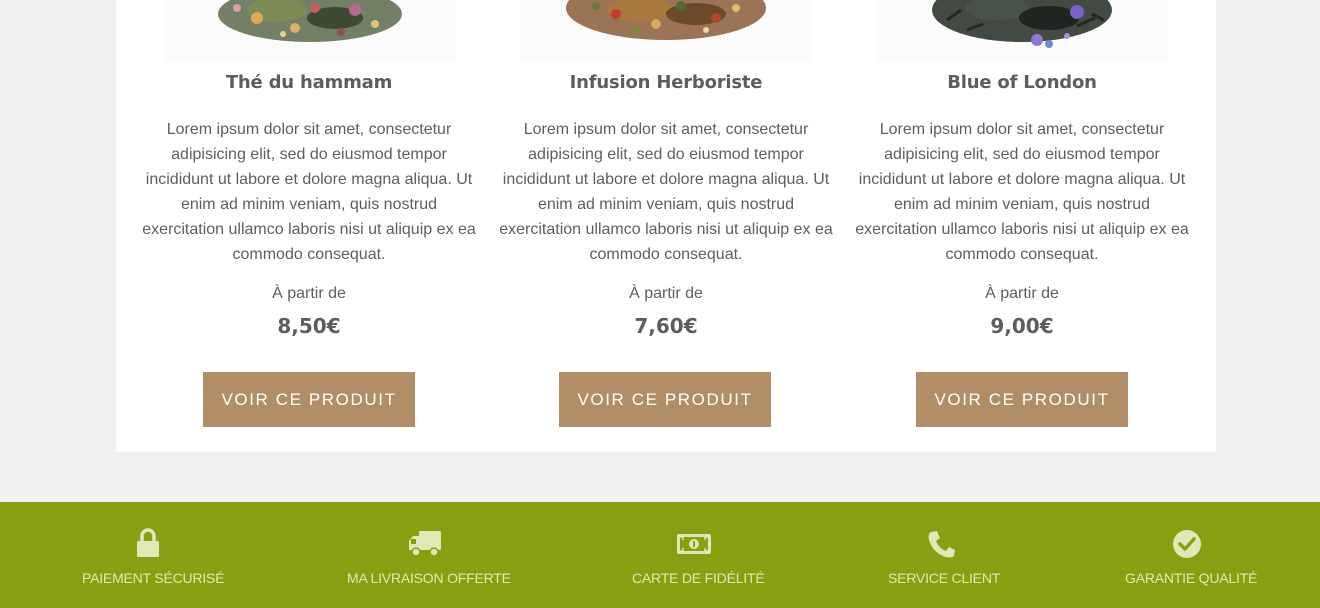 This screenshot has width=1320, height=608. What do you see at coordinates (429, 578) in the screenshot?
I see `feature-label: MA LIVRAISON OFFERTE` at bounding box center [429, 578].